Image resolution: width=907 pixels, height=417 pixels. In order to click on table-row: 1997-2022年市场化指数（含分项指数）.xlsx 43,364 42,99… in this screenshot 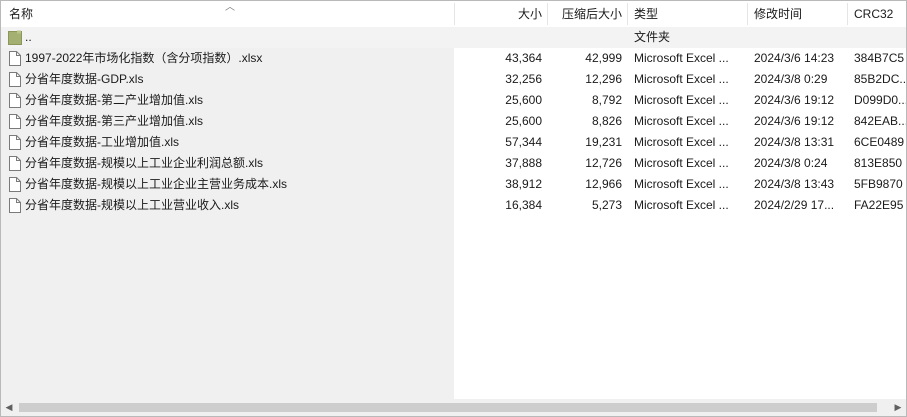, I will do `click(453, 58)`.